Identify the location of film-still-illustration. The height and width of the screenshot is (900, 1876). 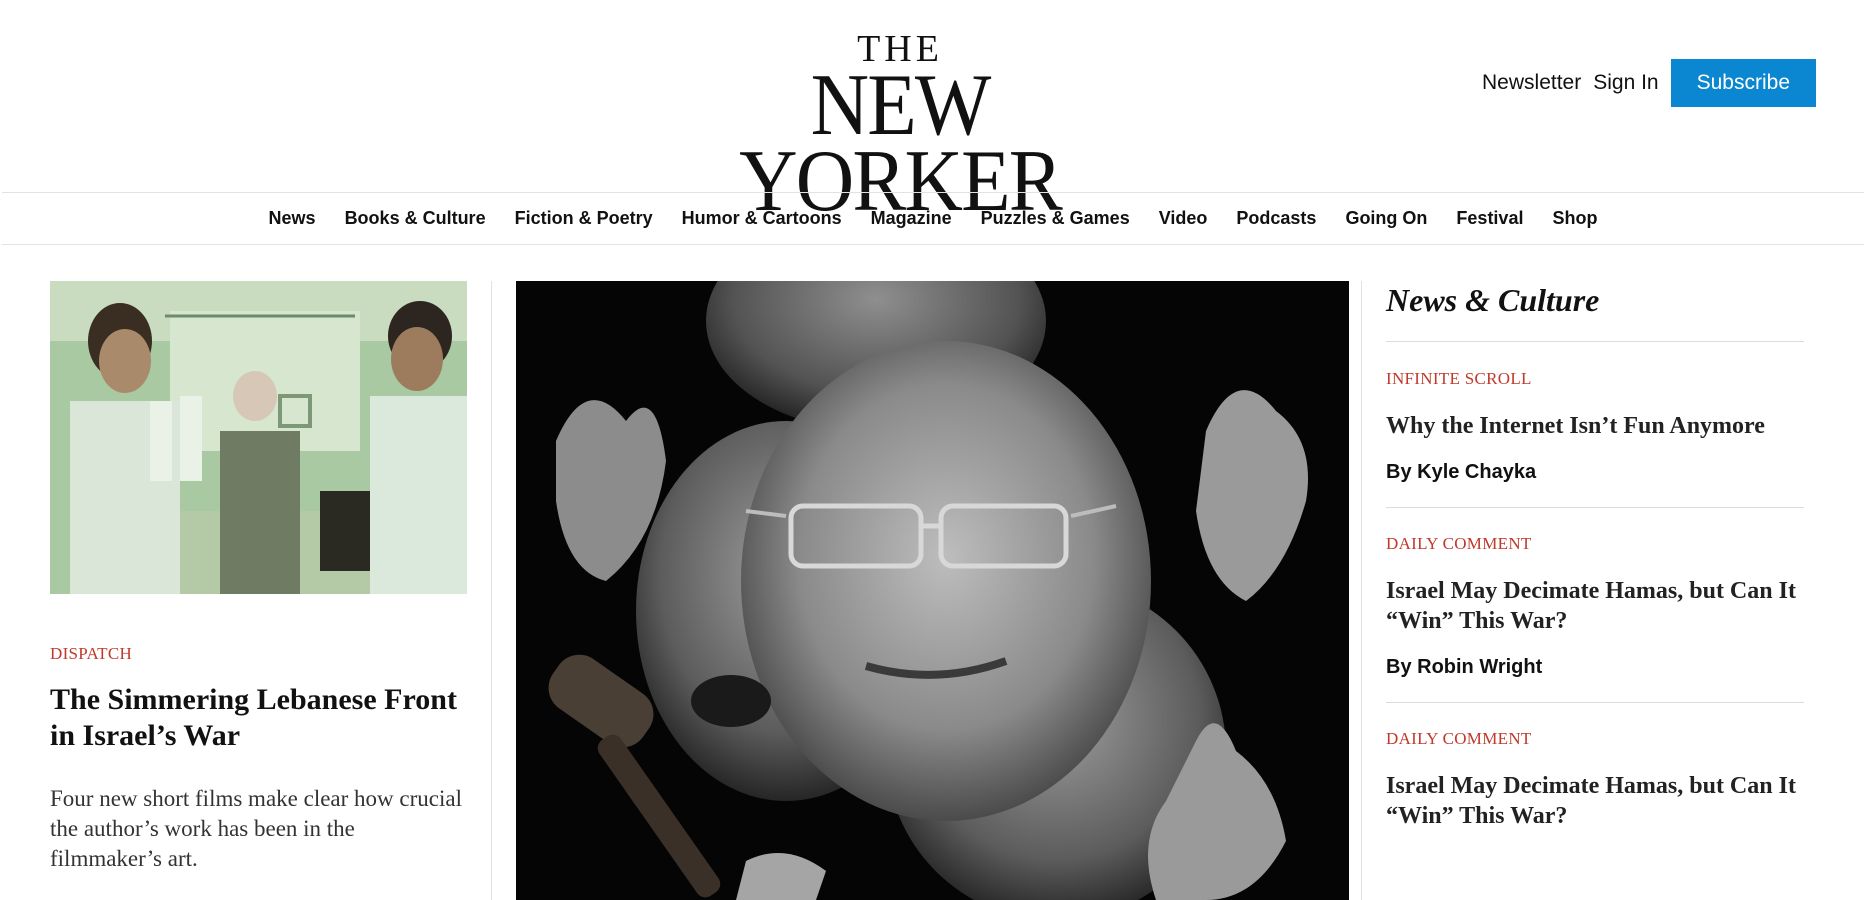
(258, 437).